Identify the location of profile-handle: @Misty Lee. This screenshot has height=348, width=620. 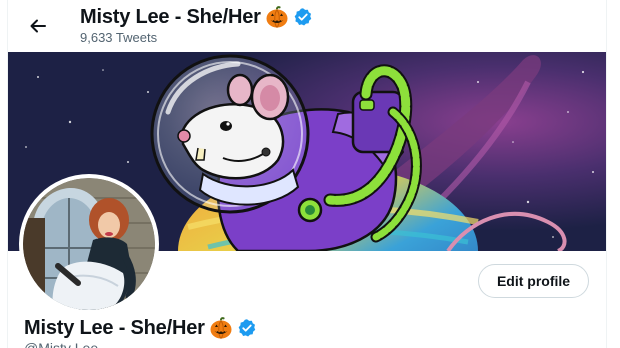
(61, 344).